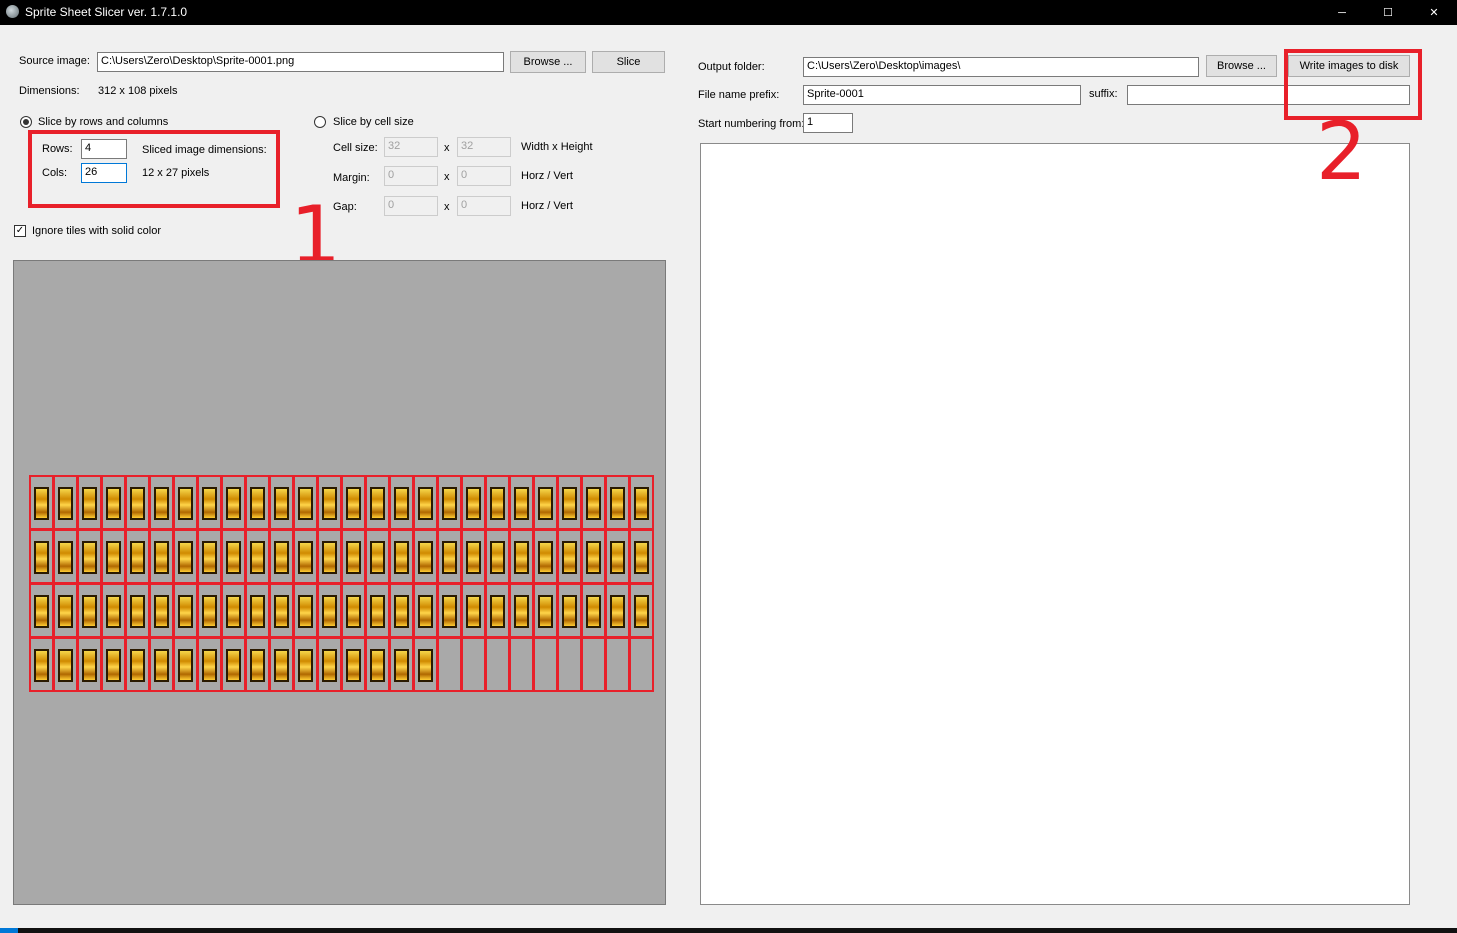 The image size is (1457, 933). What do you see at coordinates (1388, 12) in the screenshot?
I see `maximize-button: ☐` at bounding box center [1388, 12].